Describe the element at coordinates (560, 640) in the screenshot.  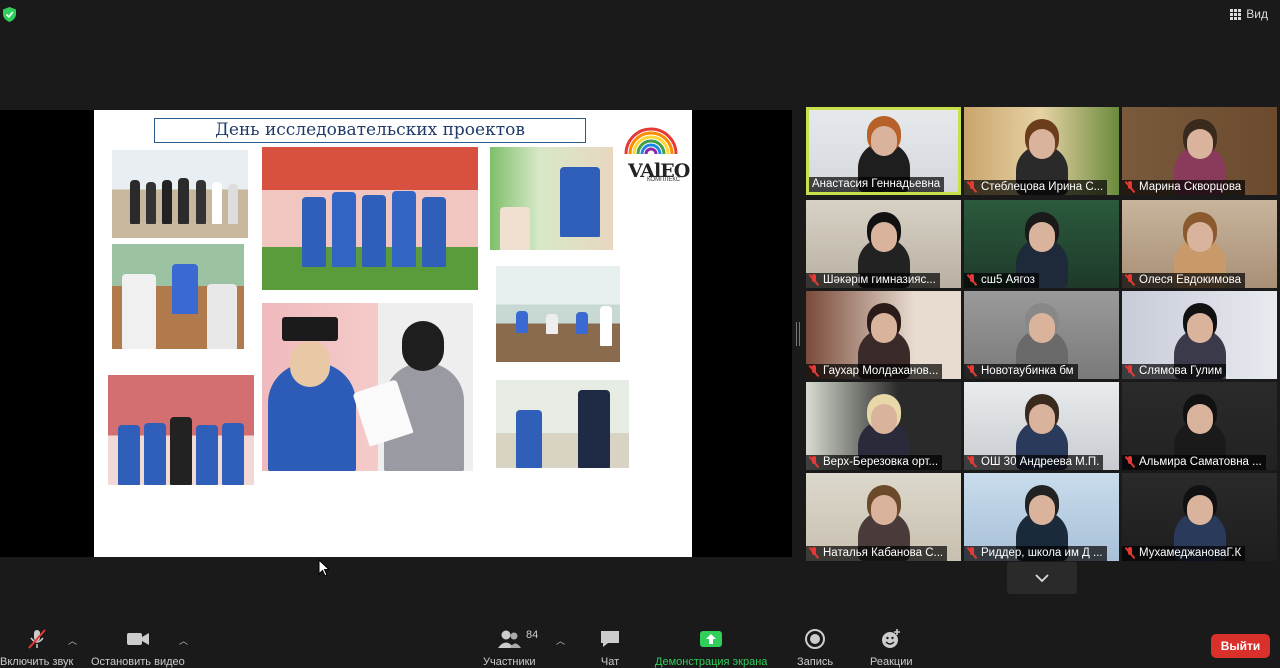
I see `participants-options-caret: ︿` at that location.